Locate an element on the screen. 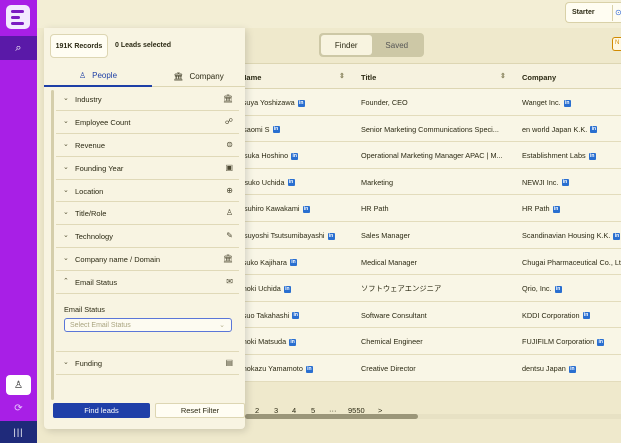  filter-item: ⌃ Email Status ✉ is located at coordinates (147, 283).